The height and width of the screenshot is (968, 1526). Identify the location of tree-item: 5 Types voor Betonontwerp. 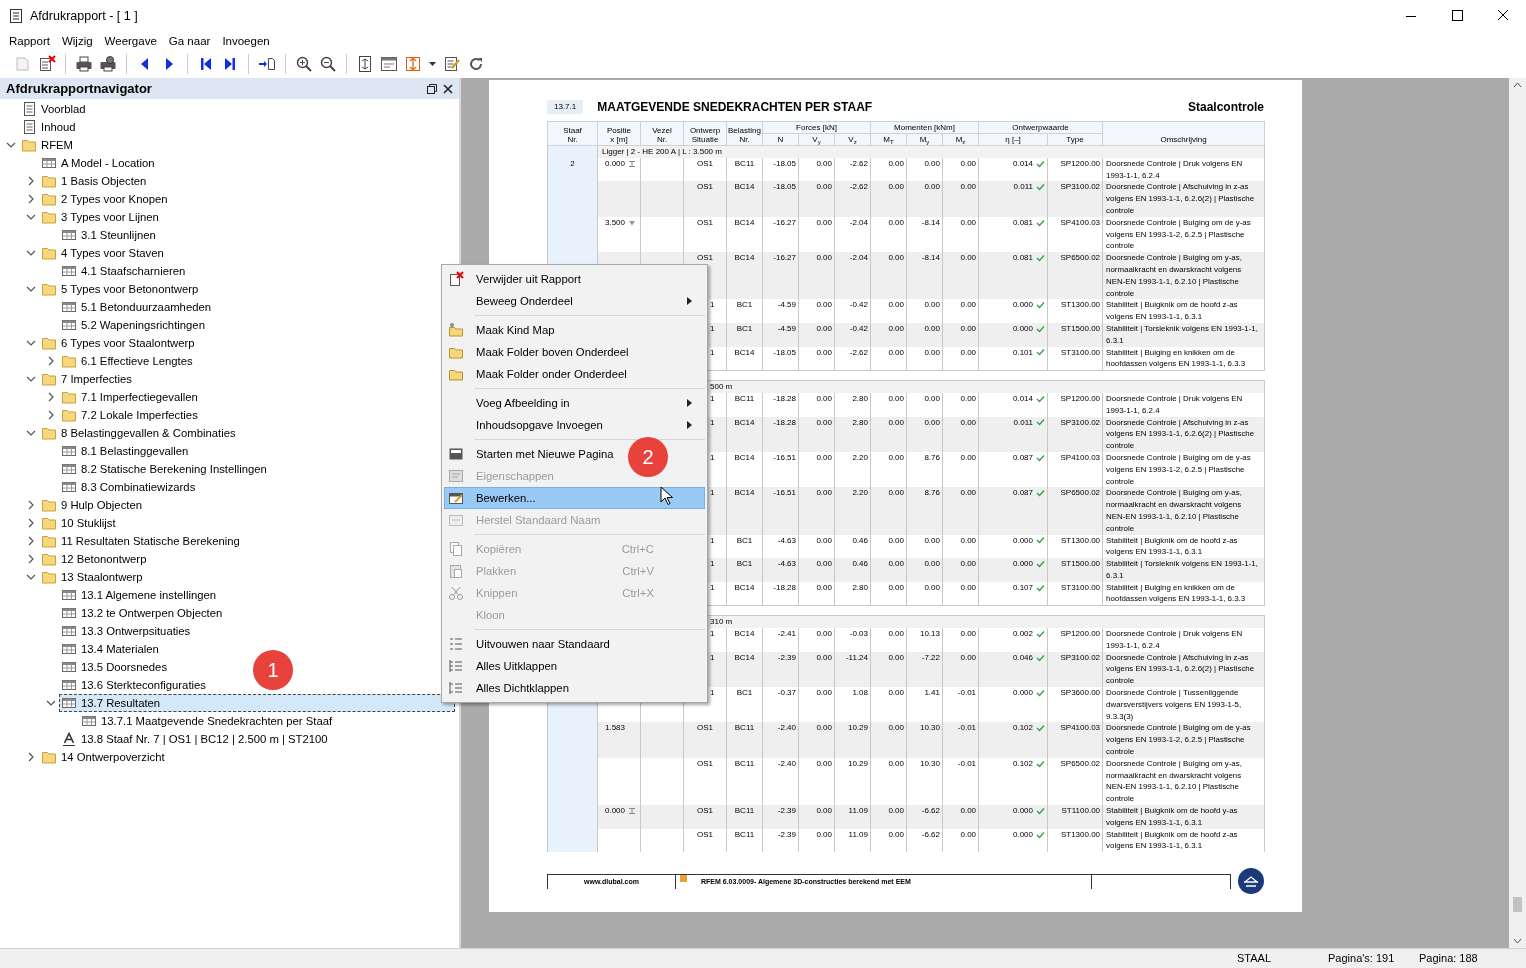
(120, 289).